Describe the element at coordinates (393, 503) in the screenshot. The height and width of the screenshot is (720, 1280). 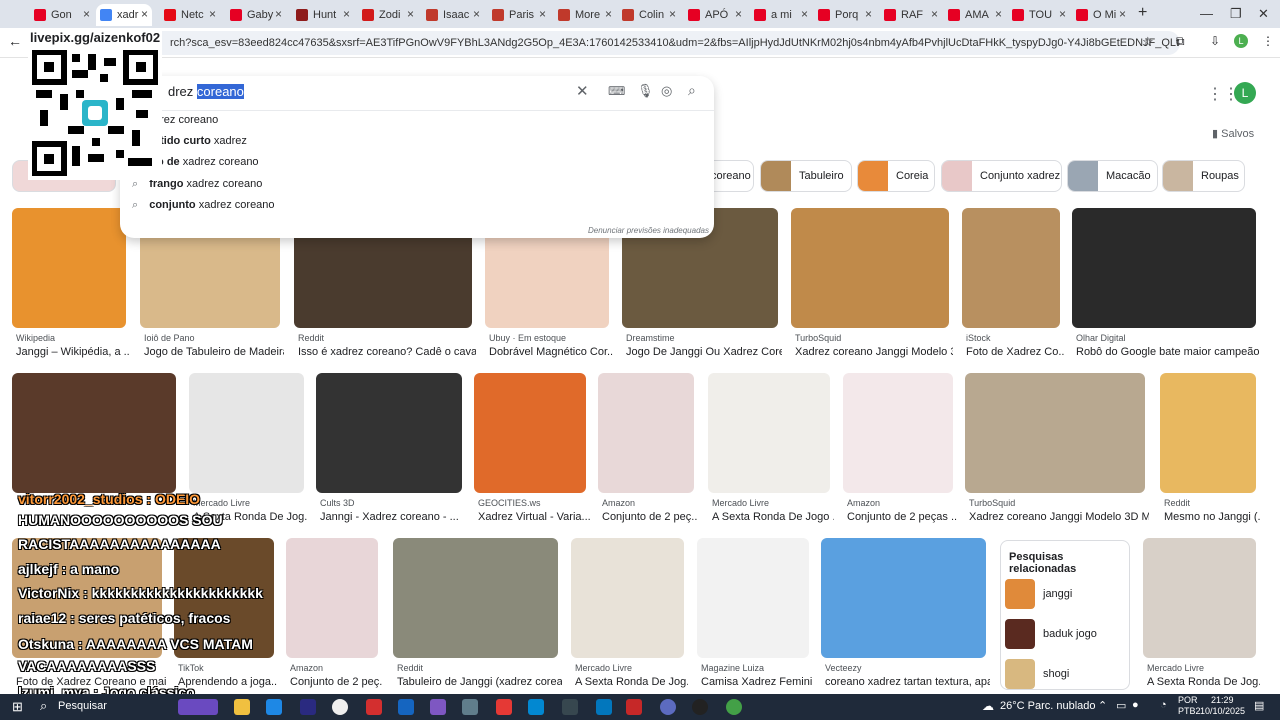
I see `result-source: Cults 3D` at that location.